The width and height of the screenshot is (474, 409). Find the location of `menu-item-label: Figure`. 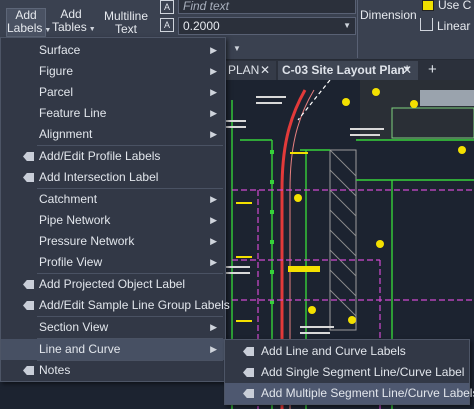

menu-item-label: Figure is located at coordinates (56, 71).